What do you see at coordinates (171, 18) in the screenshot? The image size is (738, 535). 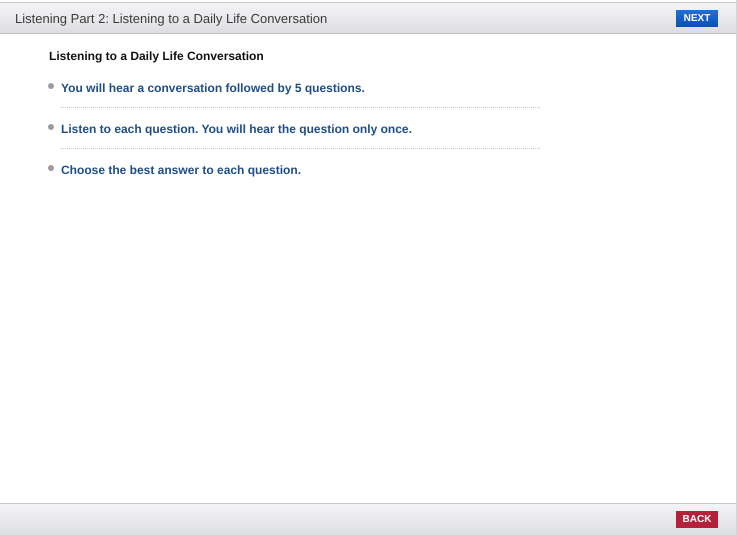 I see `window-title: Listening Part 2: Listening to a Daily Life Conversation` at bounding box center [171, 18].